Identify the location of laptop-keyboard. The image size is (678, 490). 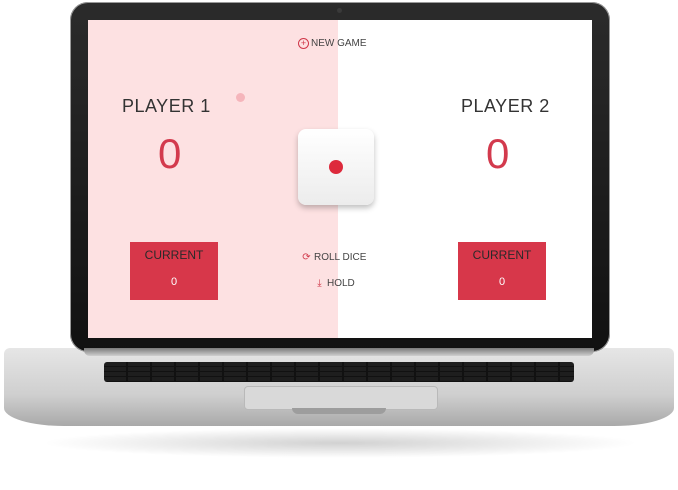
(339, 372).